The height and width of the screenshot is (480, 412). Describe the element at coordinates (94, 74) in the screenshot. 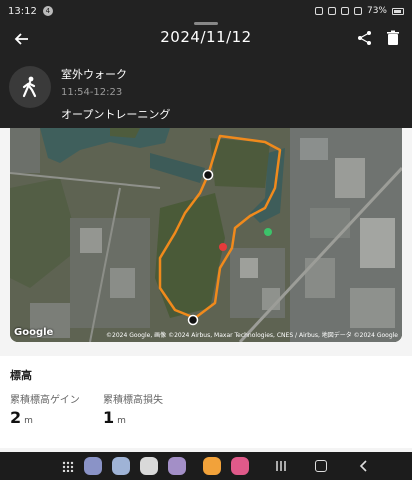

I see `activity-name: 室外ウォーク` at that location.